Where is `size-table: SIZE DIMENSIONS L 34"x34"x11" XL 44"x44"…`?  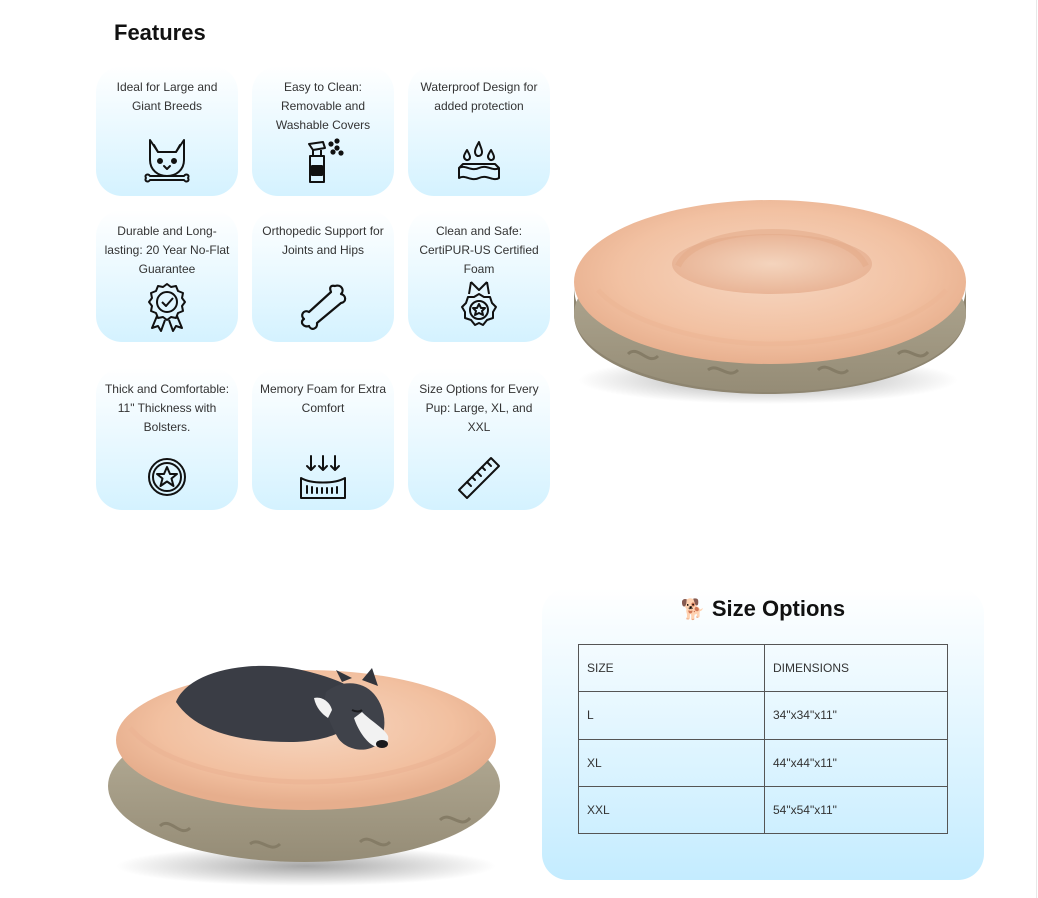 size-table: SIZE DIMENSIONS L 34"x34"x11" XL 44"x44"… is located at coordinates (763, 739).